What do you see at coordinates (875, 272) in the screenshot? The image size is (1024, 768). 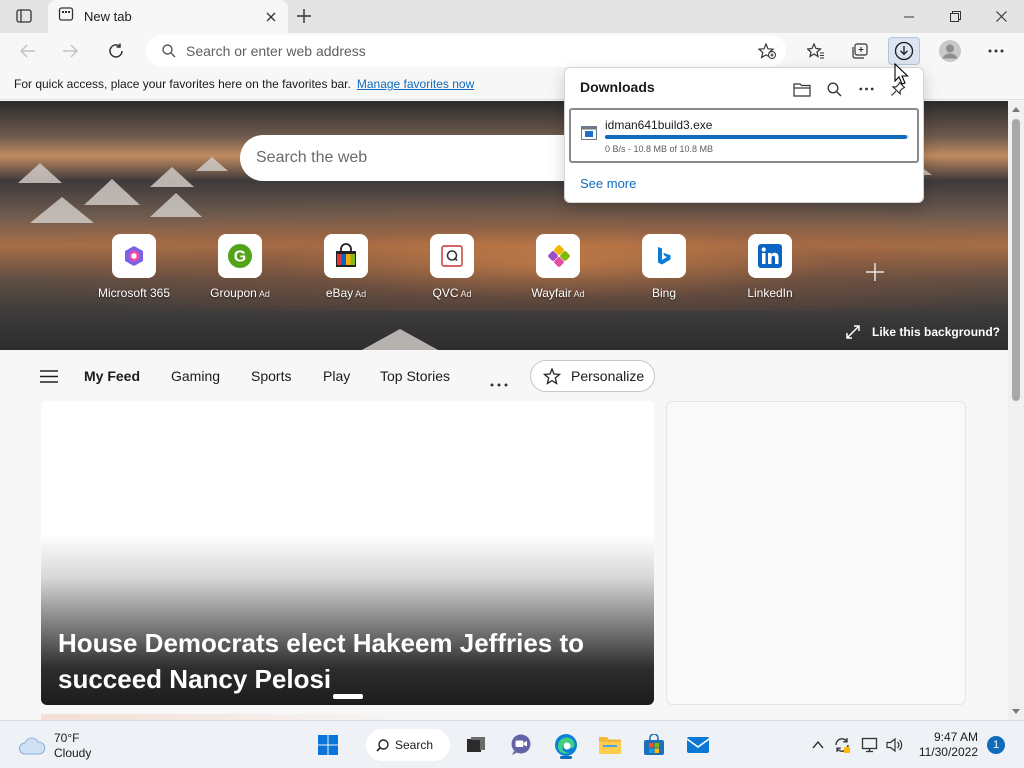 I see `add-quick-link-button` at bounding box center [875, 272].